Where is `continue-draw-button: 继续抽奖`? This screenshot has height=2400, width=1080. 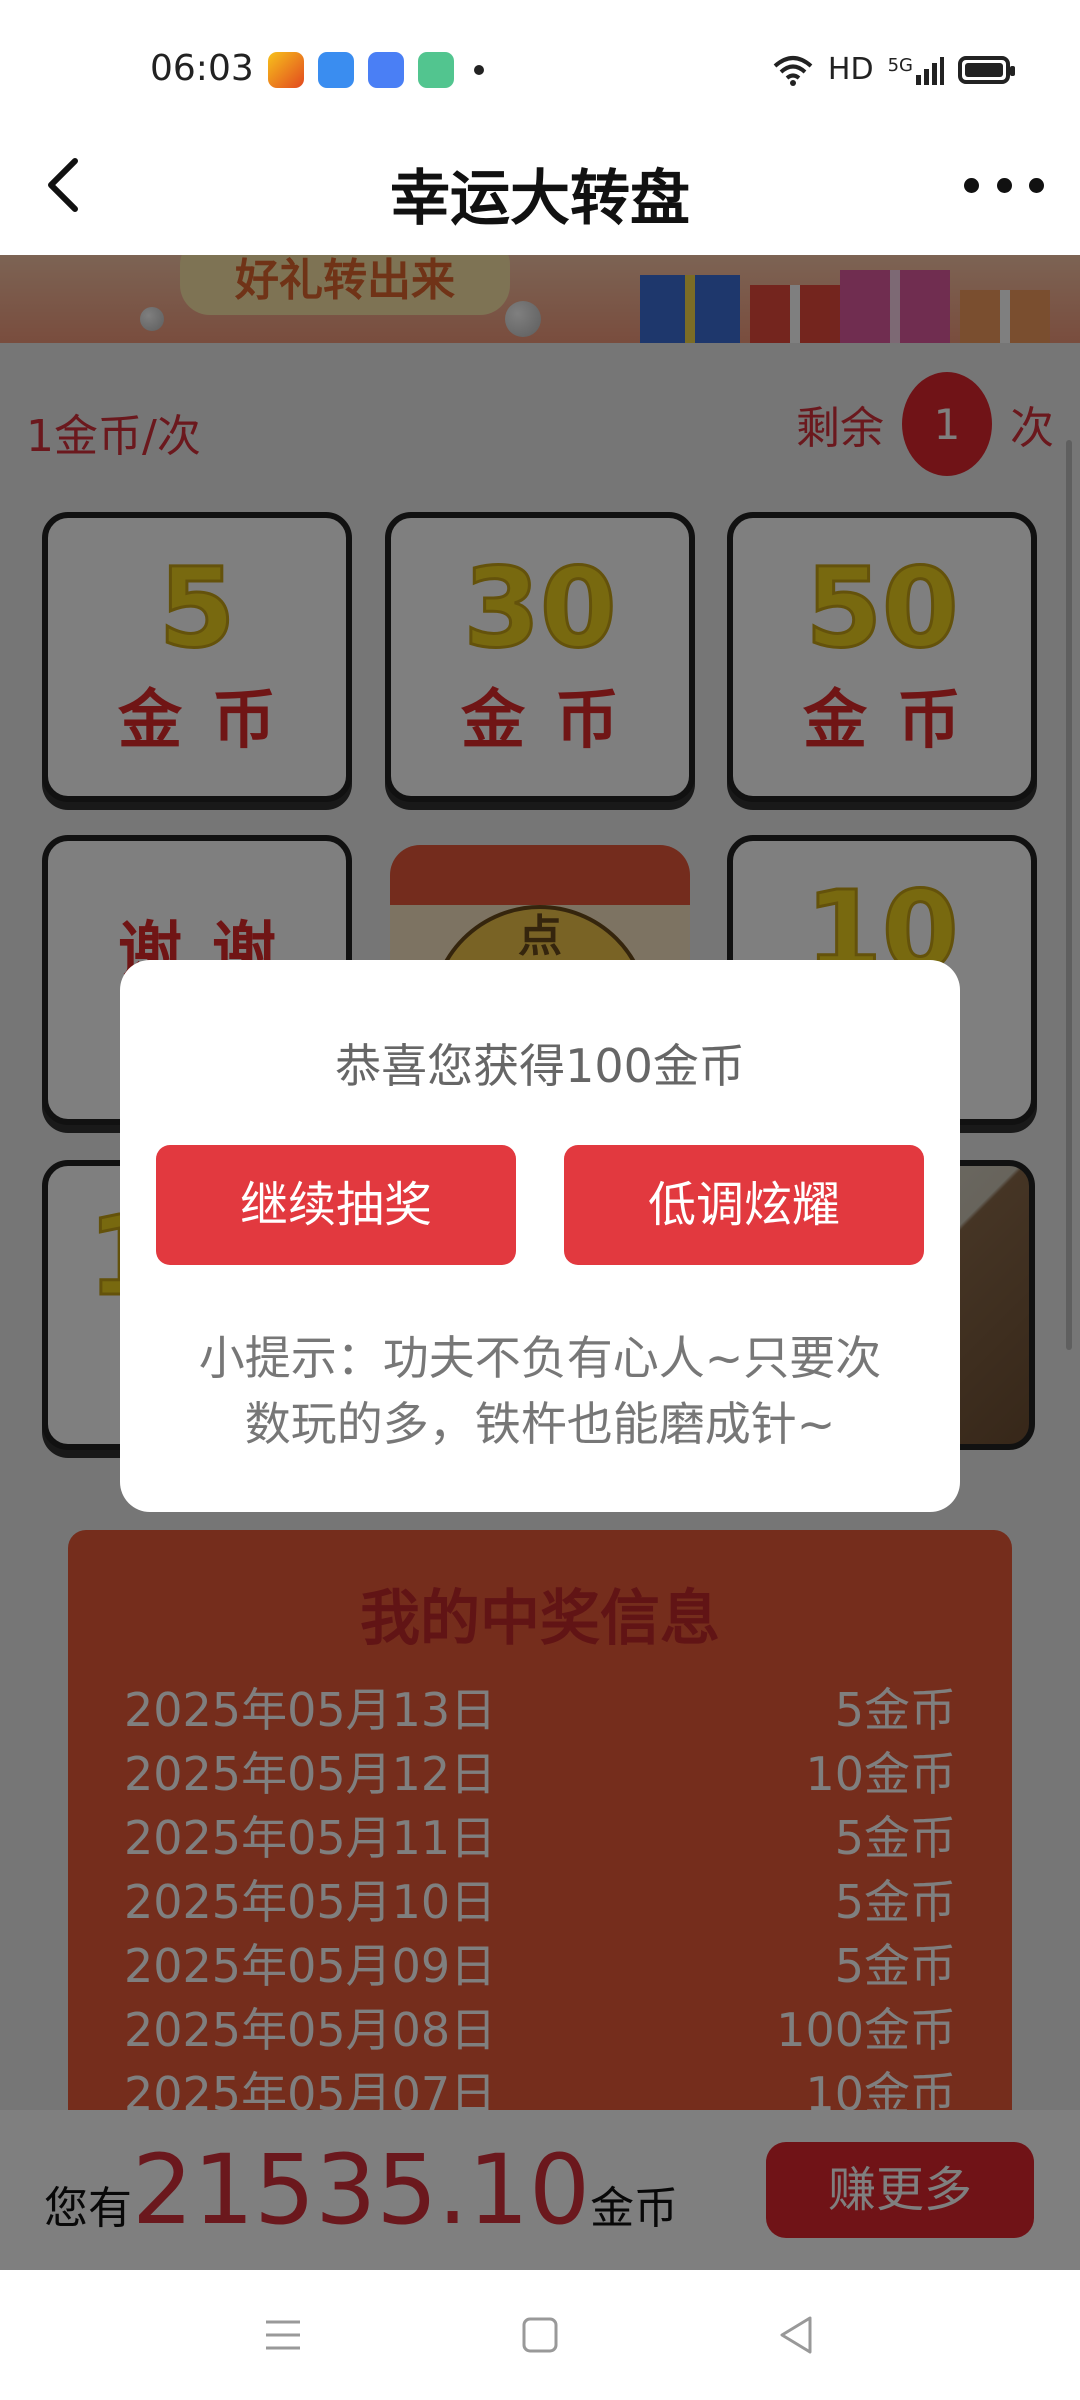 continue-draw-button: 继续抽奖 is located at coordinates (336, 1205).